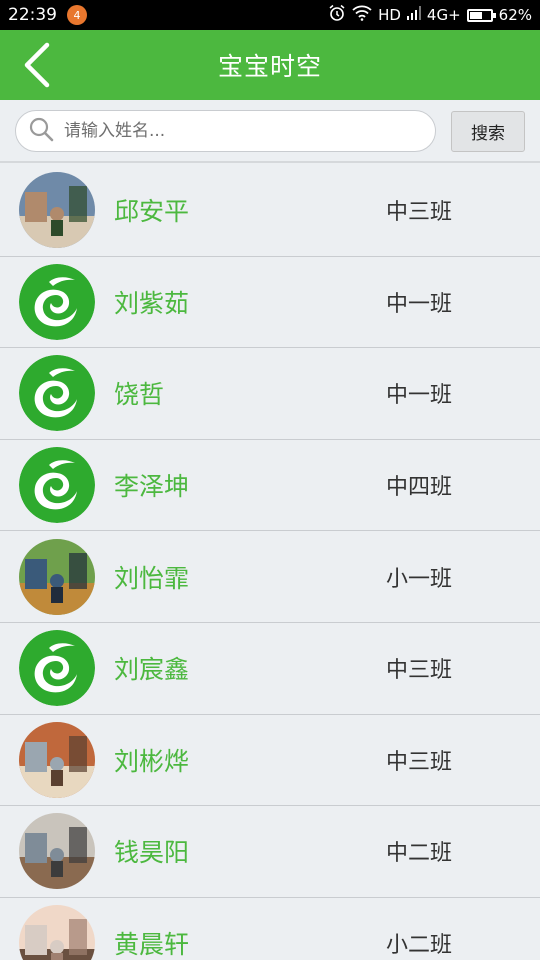 This screenshot has height=960, width=540. What do you see at coordinates (270, 760) in the screenshot?
I see `student-row: 刘彬烨 中三班` at bounding box center [270, 760].